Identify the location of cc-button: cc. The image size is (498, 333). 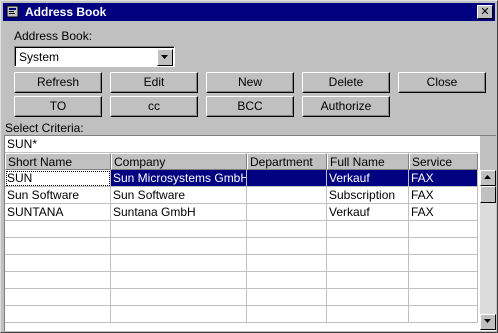
(154, 106).